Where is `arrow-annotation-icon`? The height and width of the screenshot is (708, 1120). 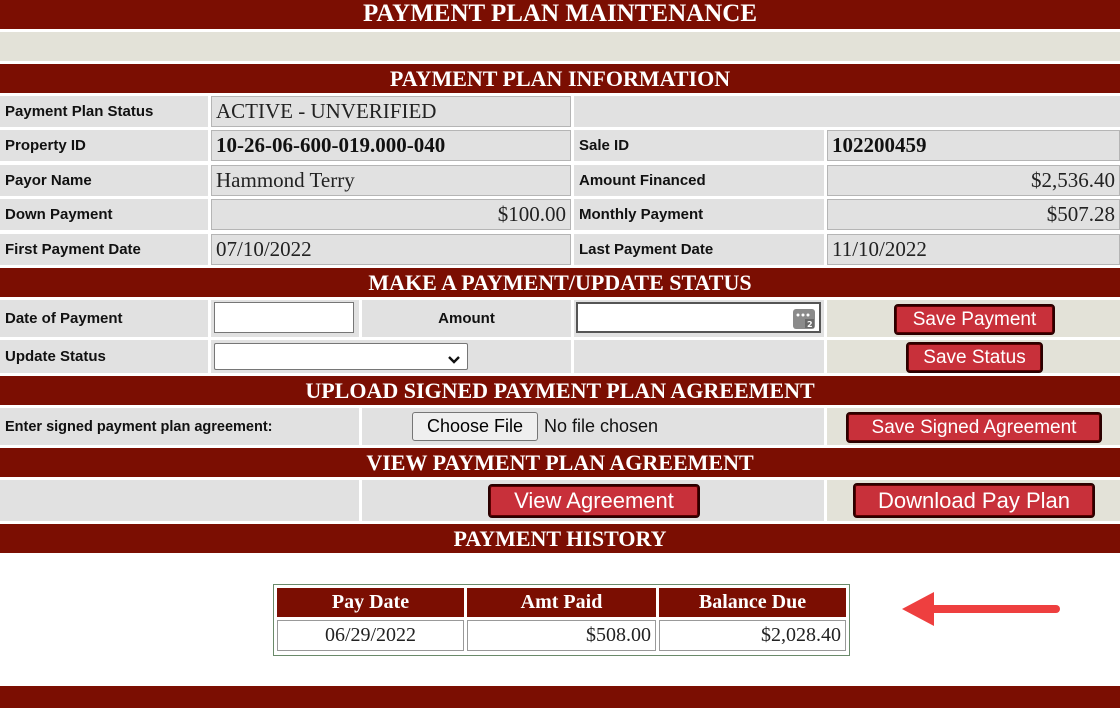 arrow-annotation-icon is located at coordinates (981, 609).